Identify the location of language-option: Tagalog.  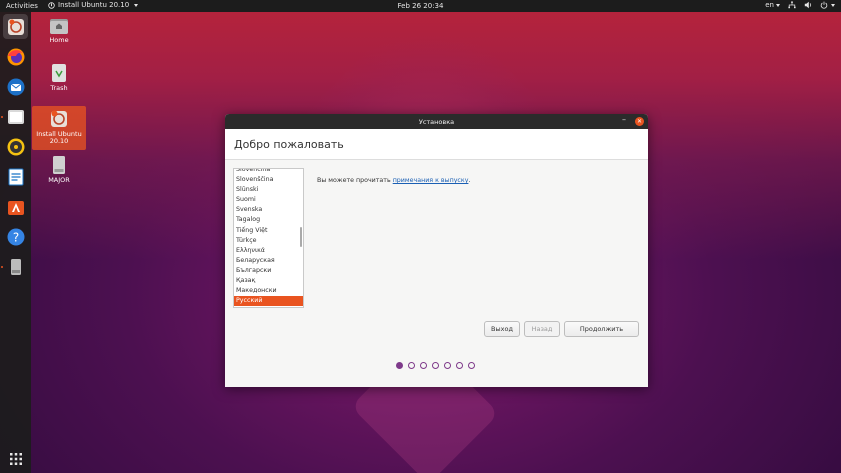
(268, 220).